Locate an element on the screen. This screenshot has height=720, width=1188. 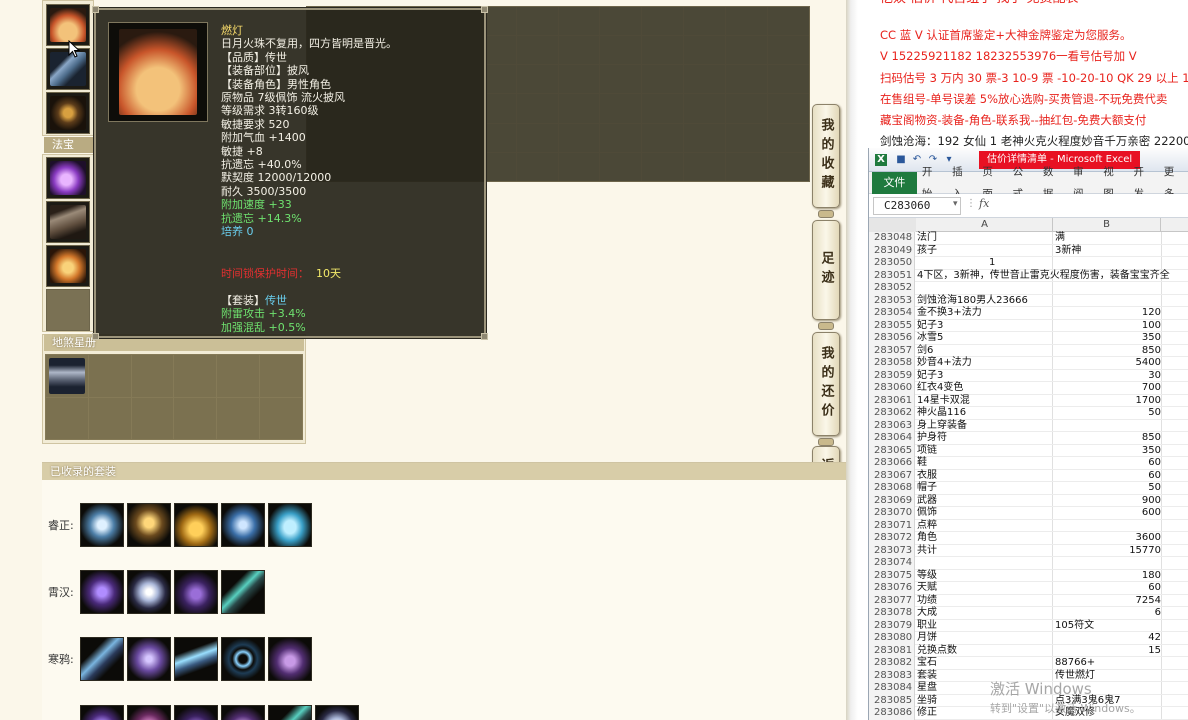
row-number: 283055 is located at coordinates (892, 325).